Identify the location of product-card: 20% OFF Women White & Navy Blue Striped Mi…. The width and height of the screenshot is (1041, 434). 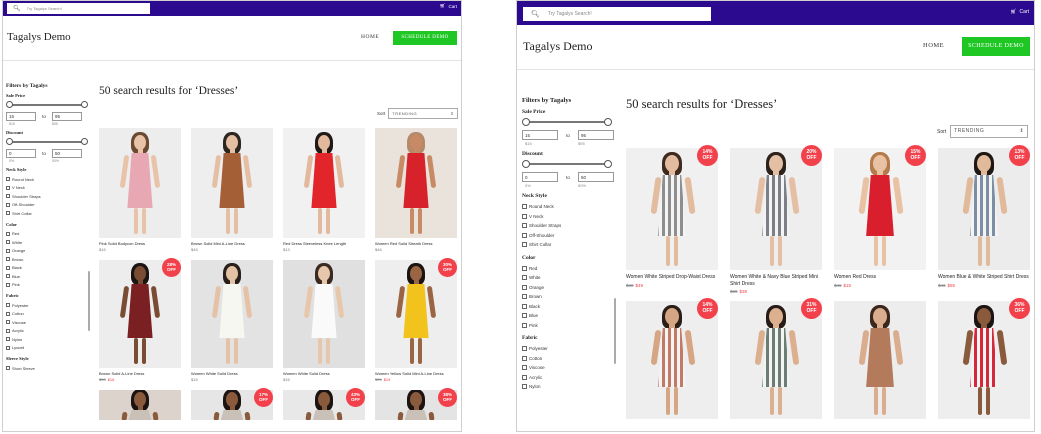
(776, 219).